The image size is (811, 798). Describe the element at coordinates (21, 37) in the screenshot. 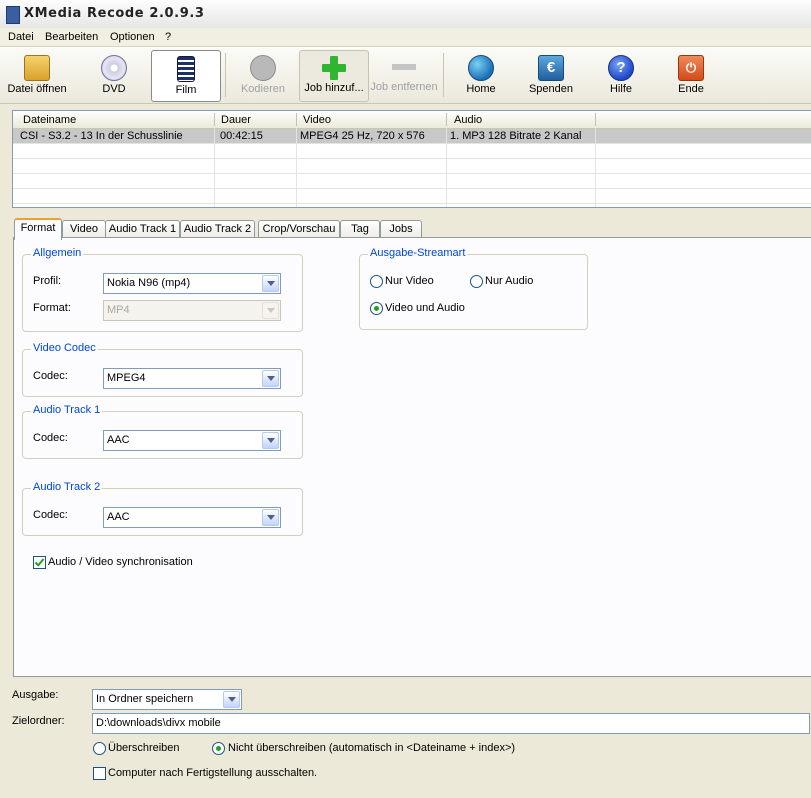

I see `menu-datei: Datei` at that location.